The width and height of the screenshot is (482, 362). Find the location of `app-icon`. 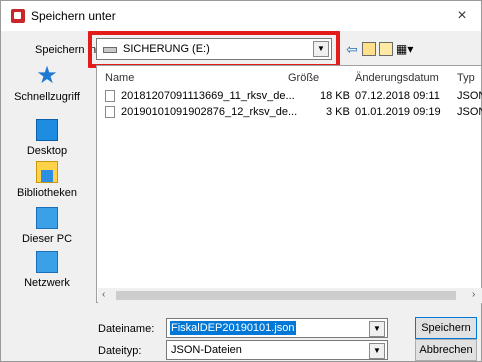

app-icon is located at coordinates (18, 16).